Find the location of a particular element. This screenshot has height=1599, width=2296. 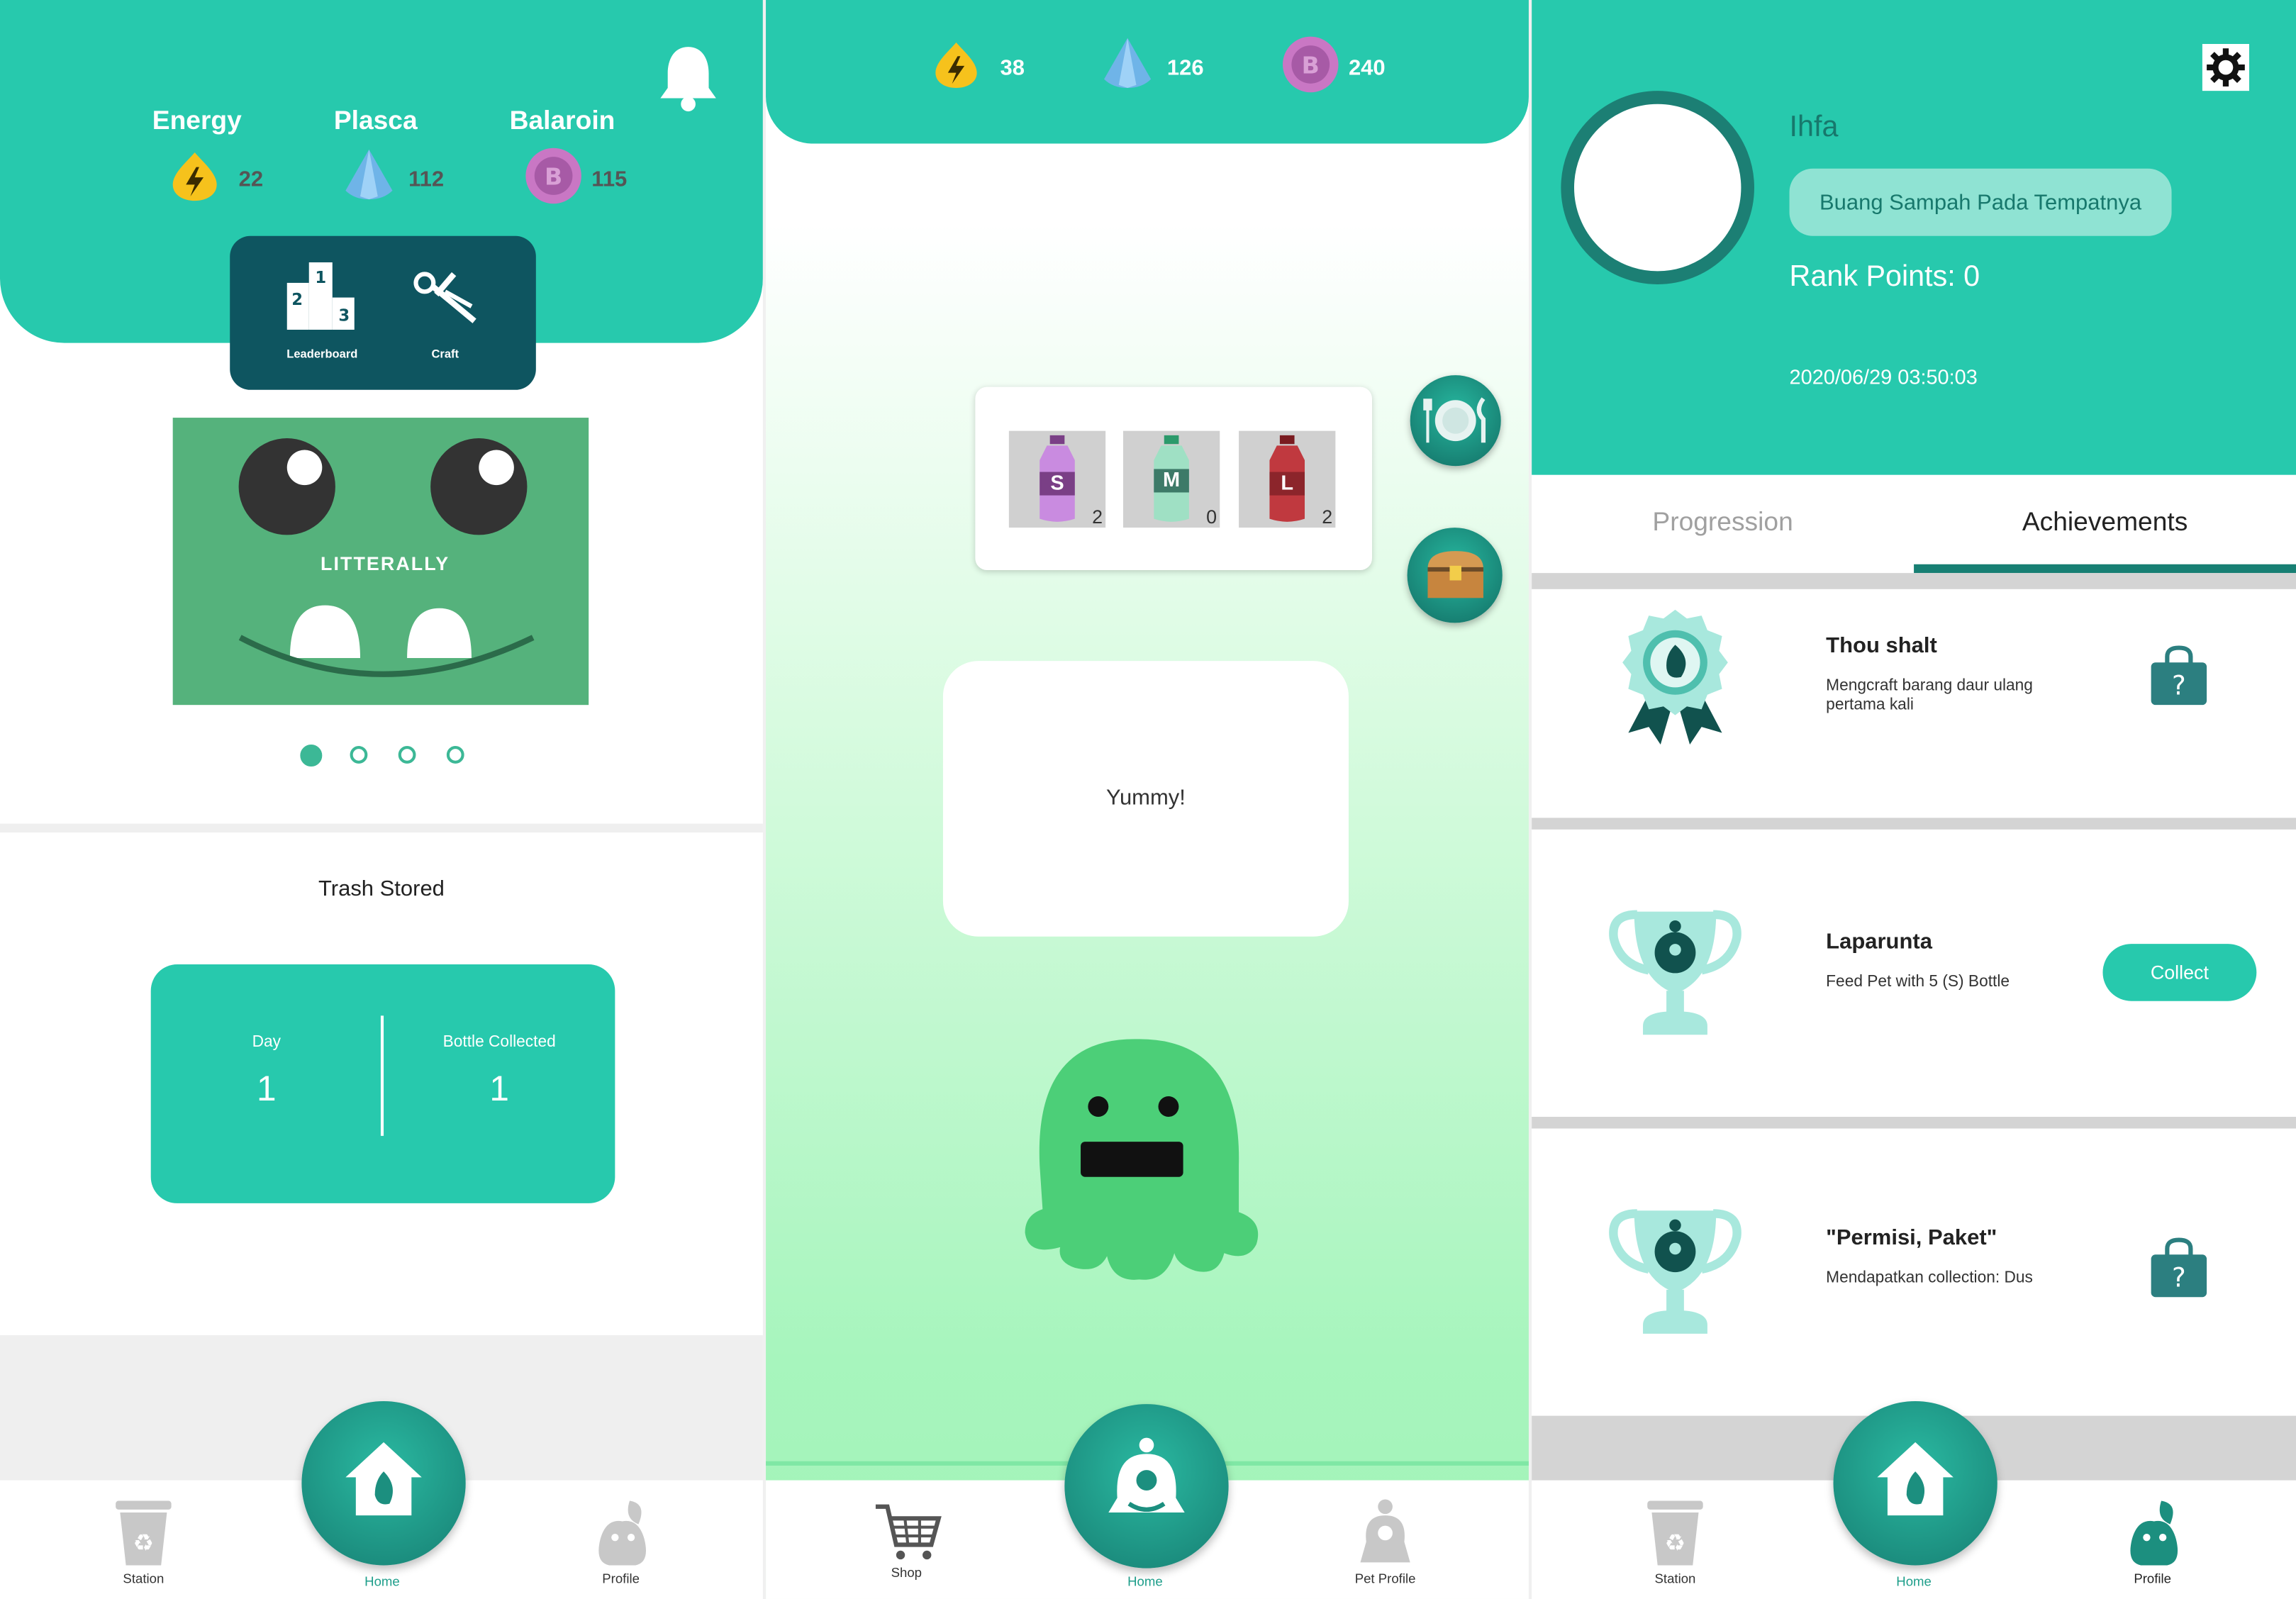

profile-motto-badge: Buang Sampah Pada Tempatnya is located at coordinates (1980, 202).